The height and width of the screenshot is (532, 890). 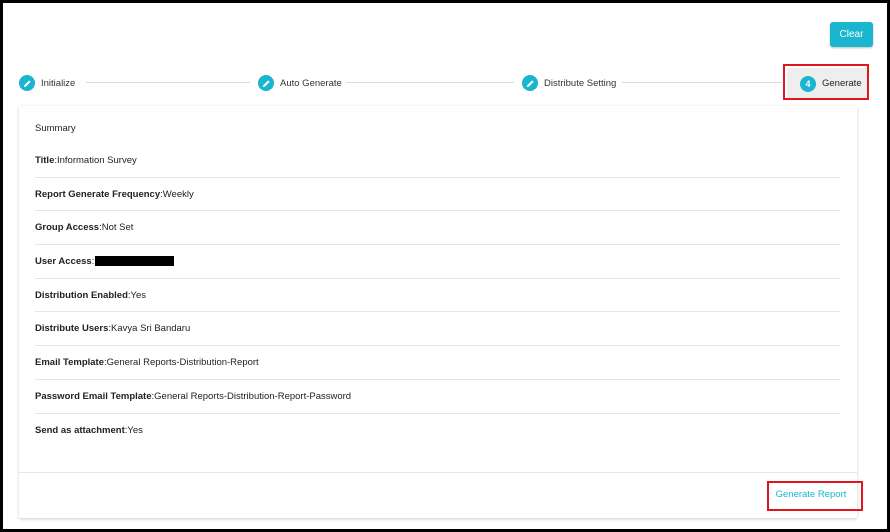 I want to click on summary-row-distribute-users: Distribute Users: Kavya Sri Bandaru, so click(x=437, y=329).